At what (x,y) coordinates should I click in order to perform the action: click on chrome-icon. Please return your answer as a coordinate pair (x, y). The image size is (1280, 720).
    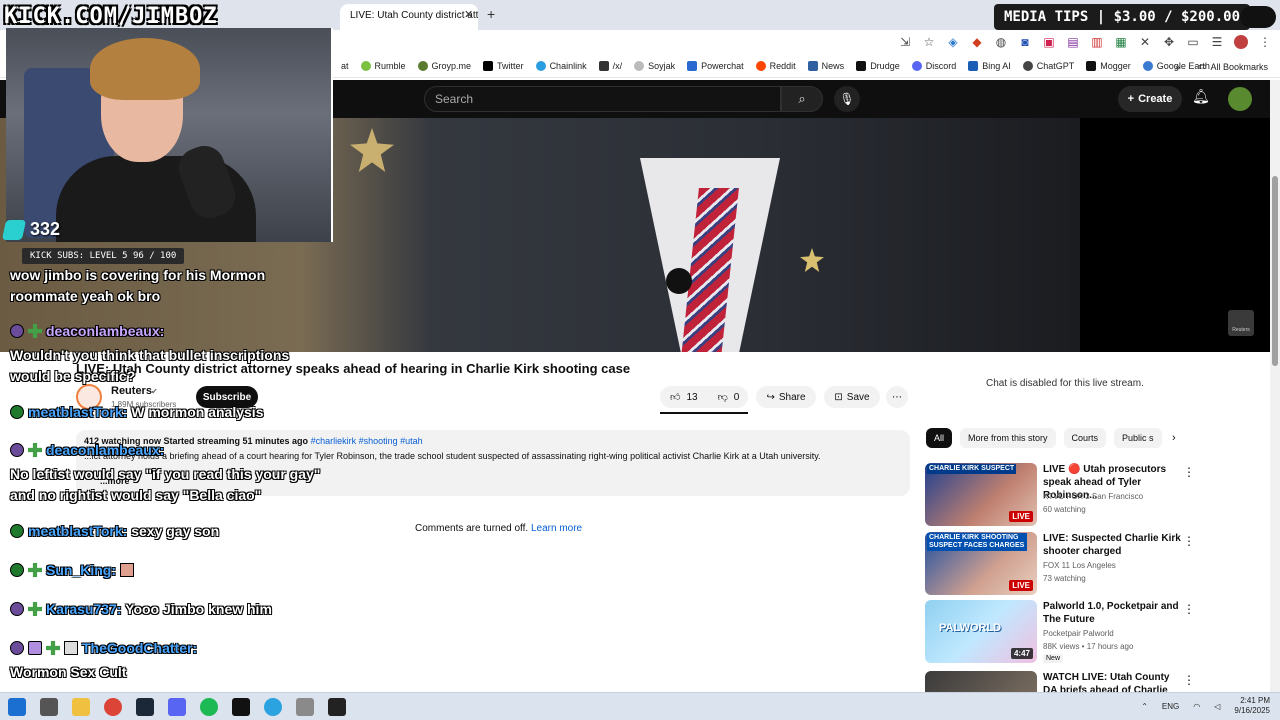
    Looking at the image, I should click on (113, 707).